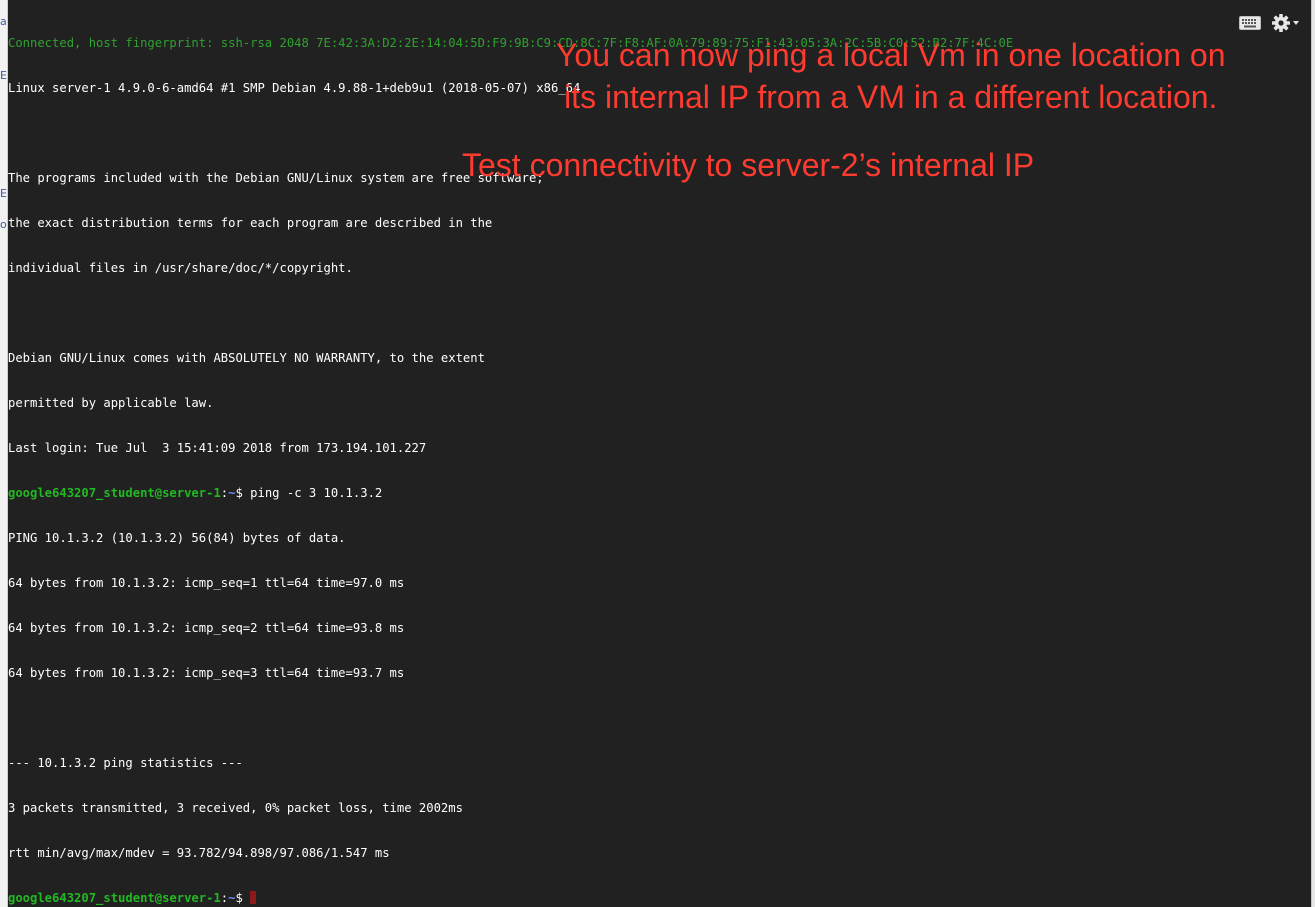  Describe the element at coordinates (3, 224) in the screenshot. I see `edge-letter: o` at that location.